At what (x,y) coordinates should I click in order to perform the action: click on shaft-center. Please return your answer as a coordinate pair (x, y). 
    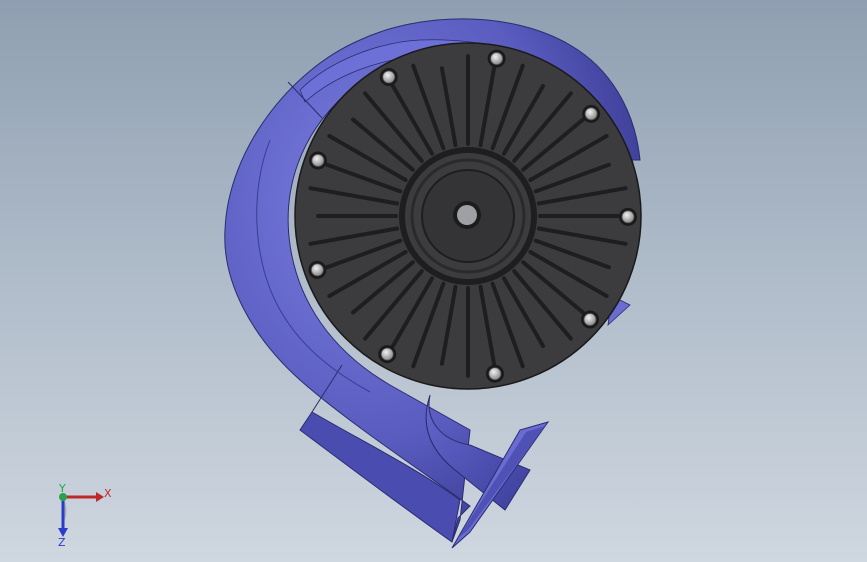
    Looking at the image, I should click on (467, 215).